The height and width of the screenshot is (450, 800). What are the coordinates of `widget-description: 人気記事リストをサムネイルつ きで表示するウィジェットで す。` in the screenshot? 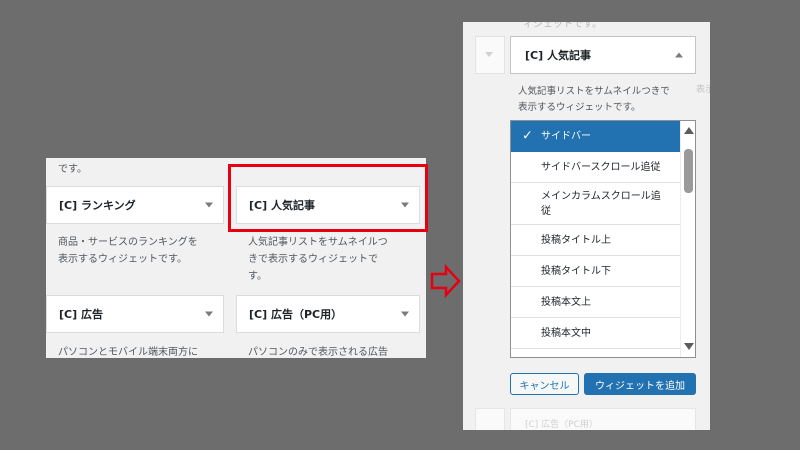 It's located at (318, 259).